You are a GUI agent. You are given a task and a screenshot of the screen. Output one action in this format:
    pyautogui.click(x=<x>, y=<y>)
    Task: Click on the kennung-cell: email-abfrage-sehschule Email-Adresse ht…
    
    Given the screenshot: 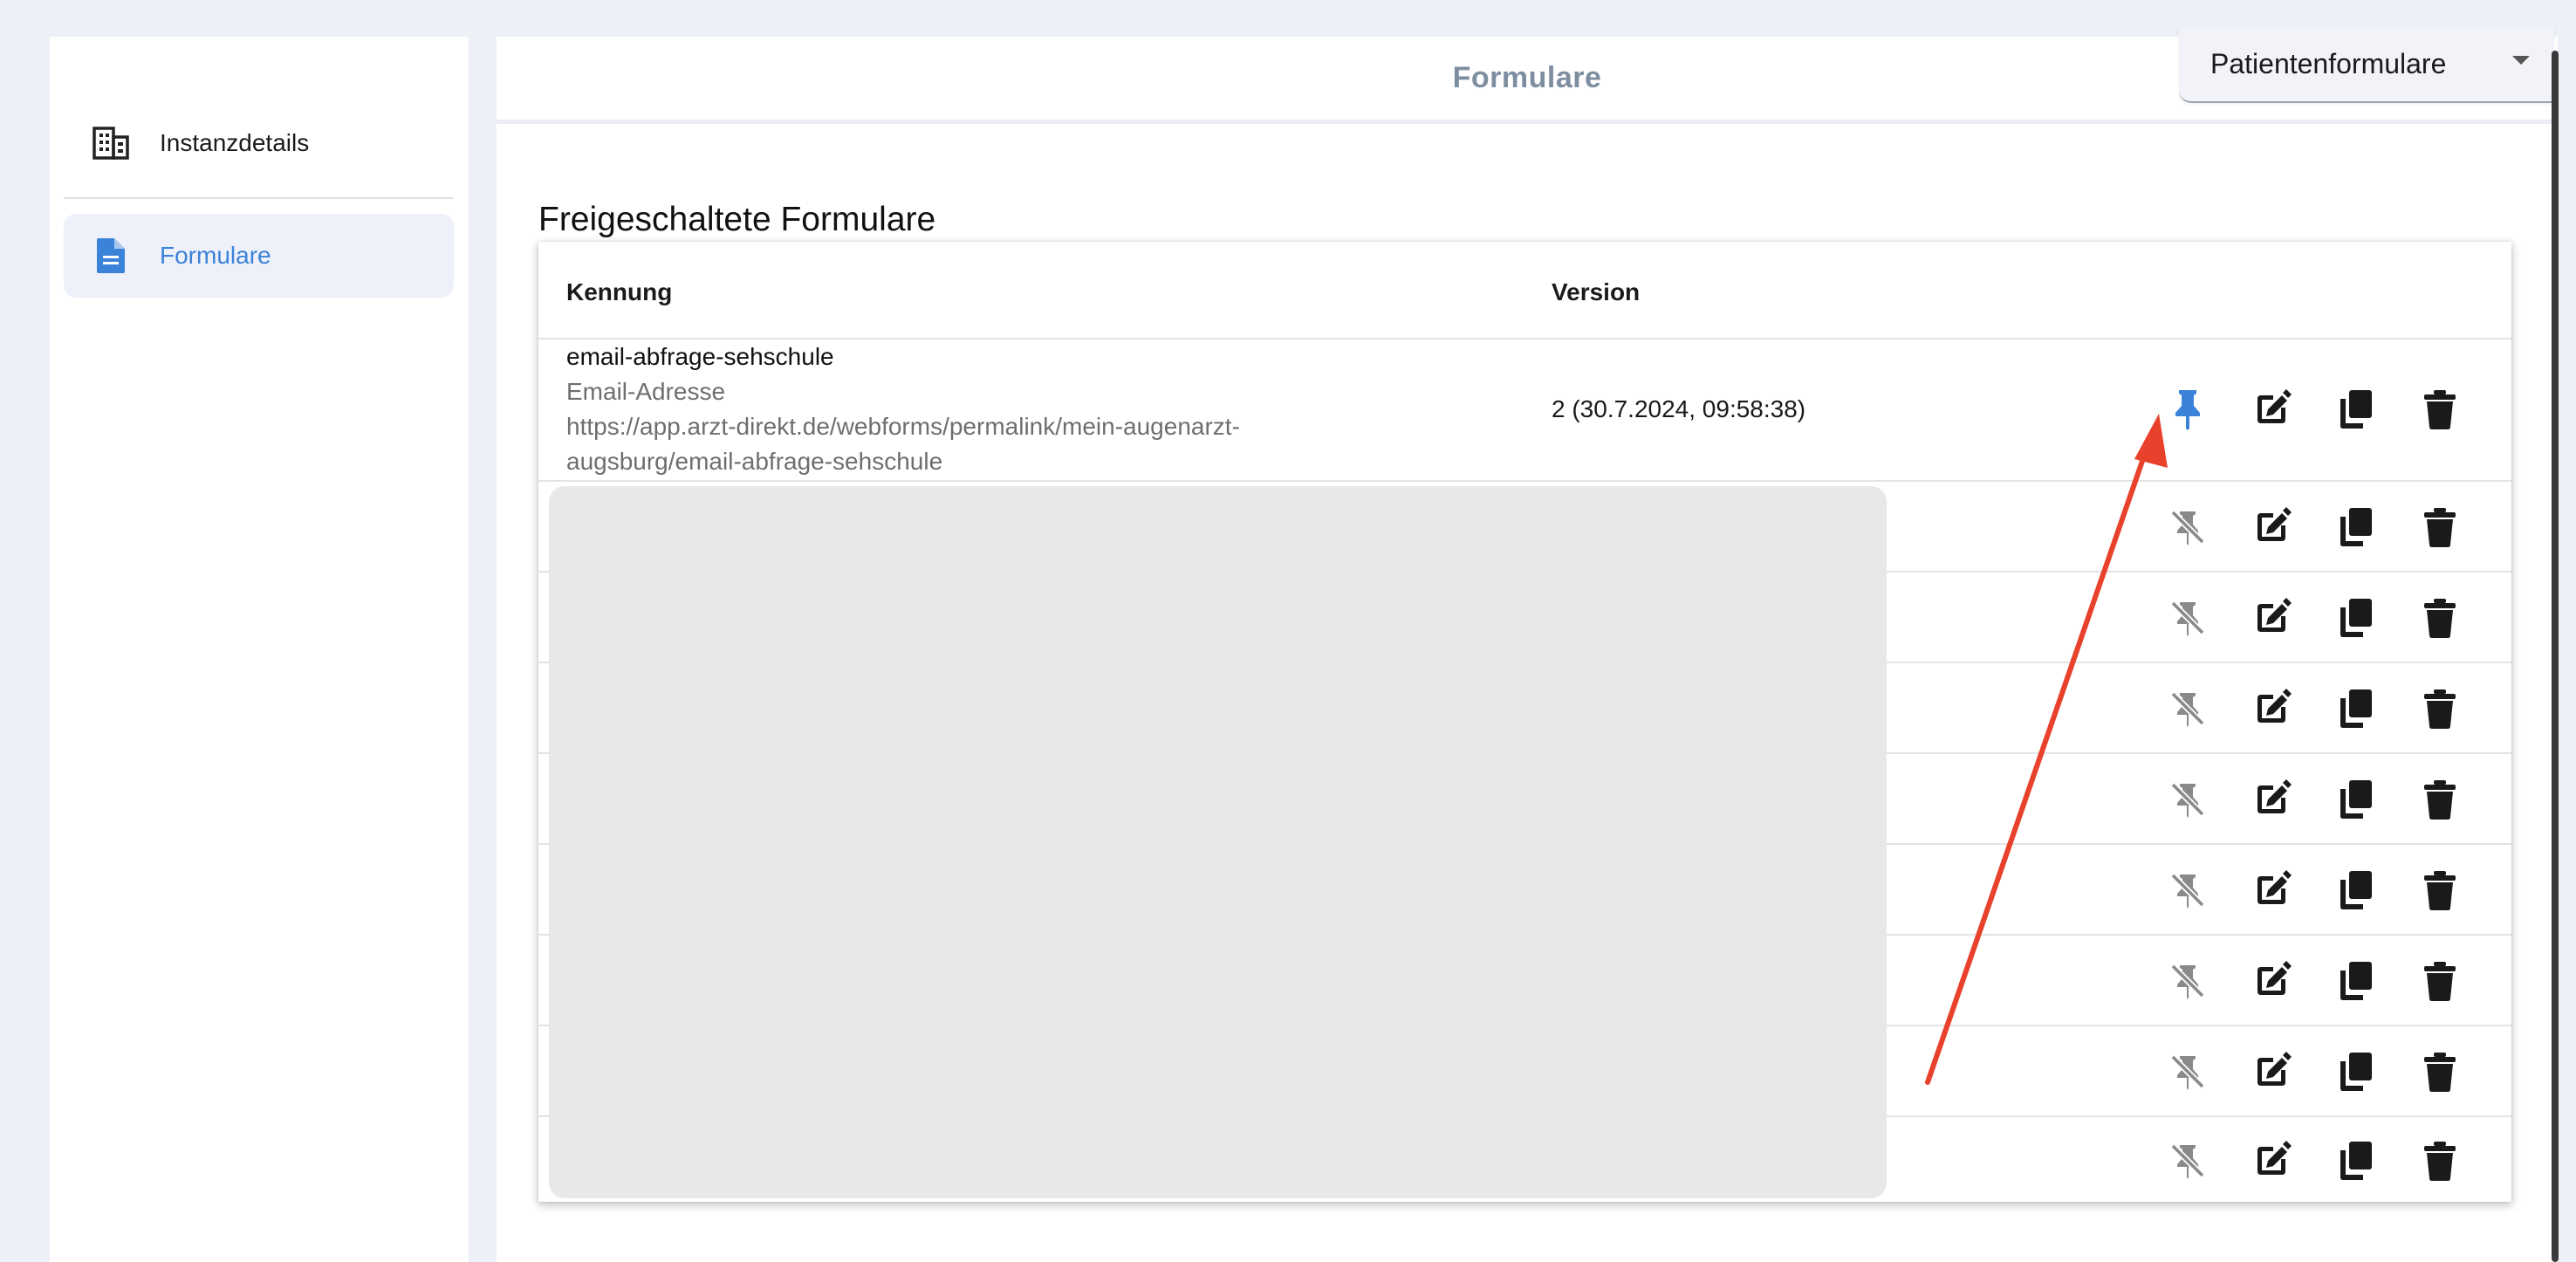 What is the action you would take?
    pyautogui.click(x=1020, y=409)
    